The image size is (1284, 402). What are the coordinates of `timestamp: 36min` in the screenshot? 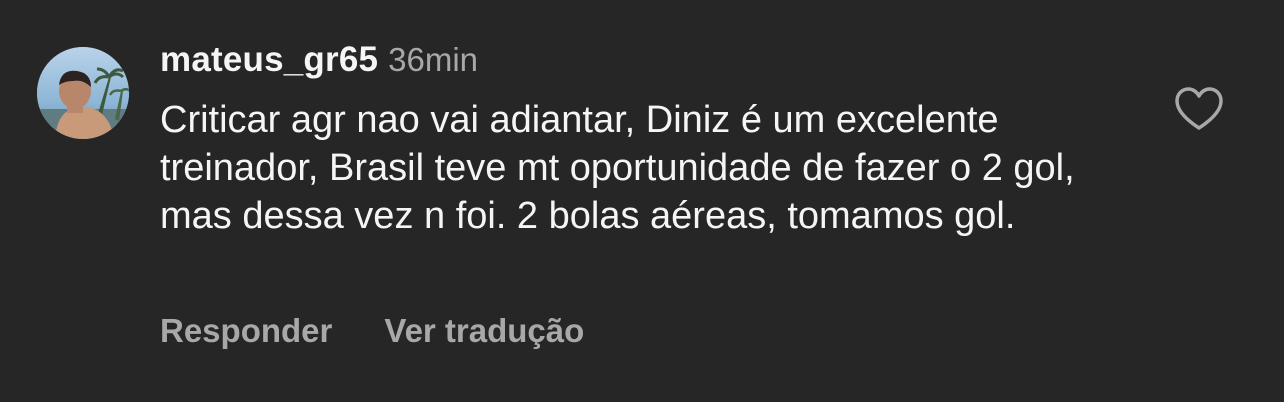 It's located at (433, 59).